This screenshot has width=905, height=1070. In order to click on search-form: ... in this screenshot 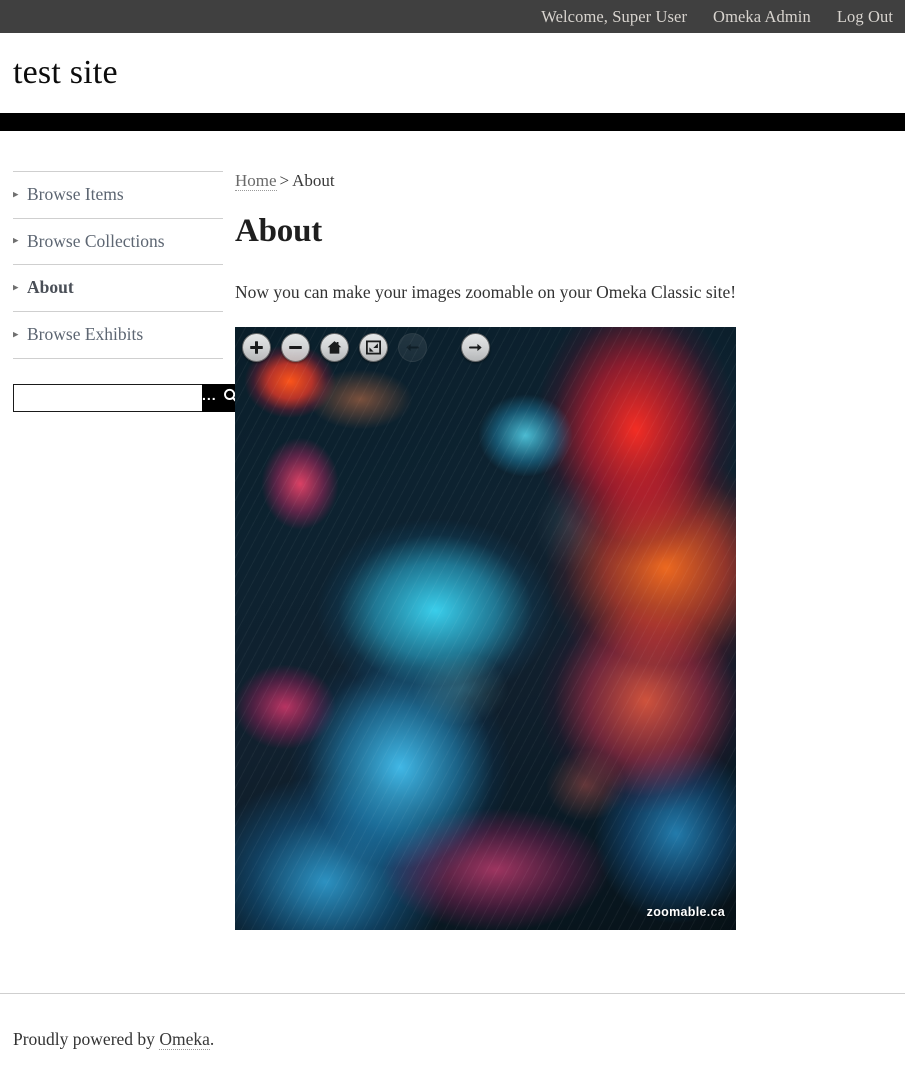, I will do `click(126, 397)`.